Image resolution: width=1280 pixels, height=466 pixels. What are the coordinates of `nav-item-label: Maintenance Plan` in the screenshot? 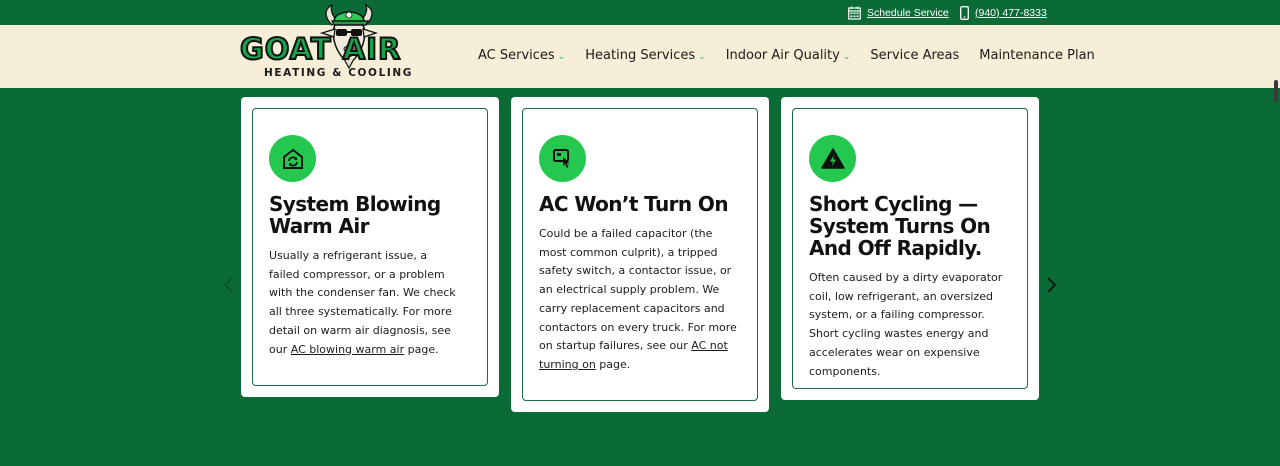 It's located at (1037, 55).